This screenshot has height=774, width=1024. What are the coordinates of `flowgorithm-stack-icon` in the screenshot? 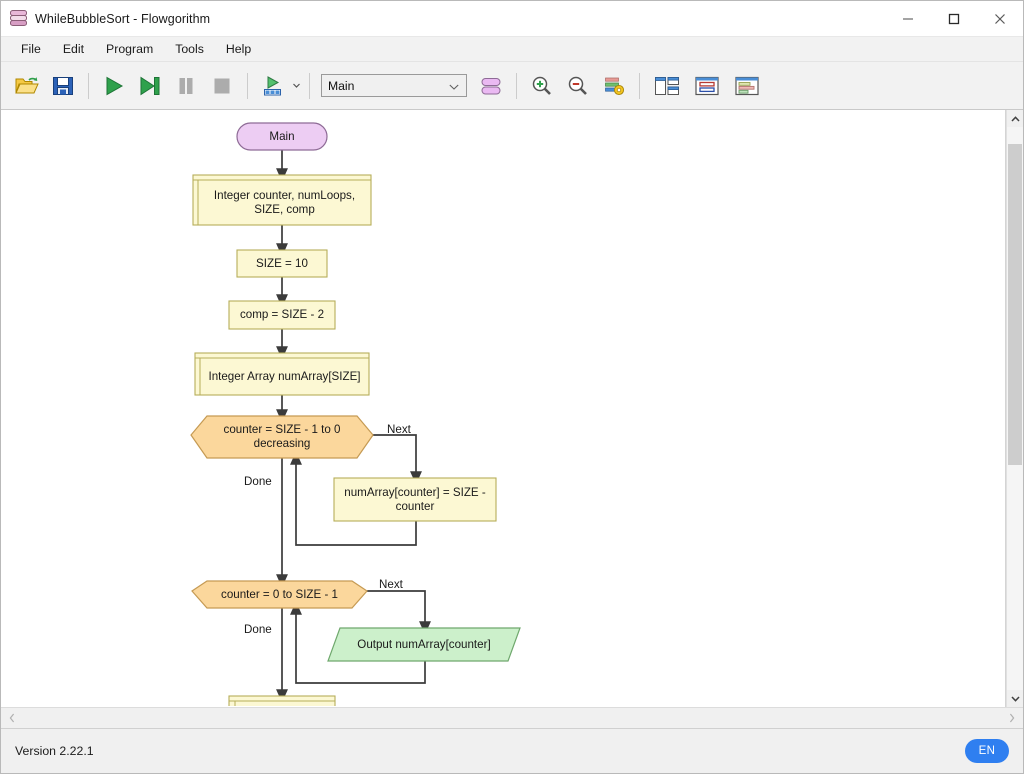 It's located at (18, 18).